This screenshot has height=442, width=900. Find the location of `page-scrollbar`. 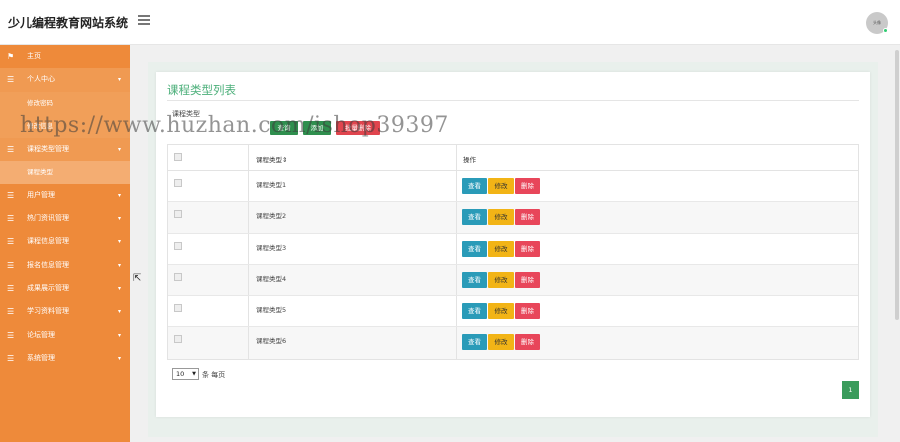

page-scrollbar is located at coordinates (897, 185).